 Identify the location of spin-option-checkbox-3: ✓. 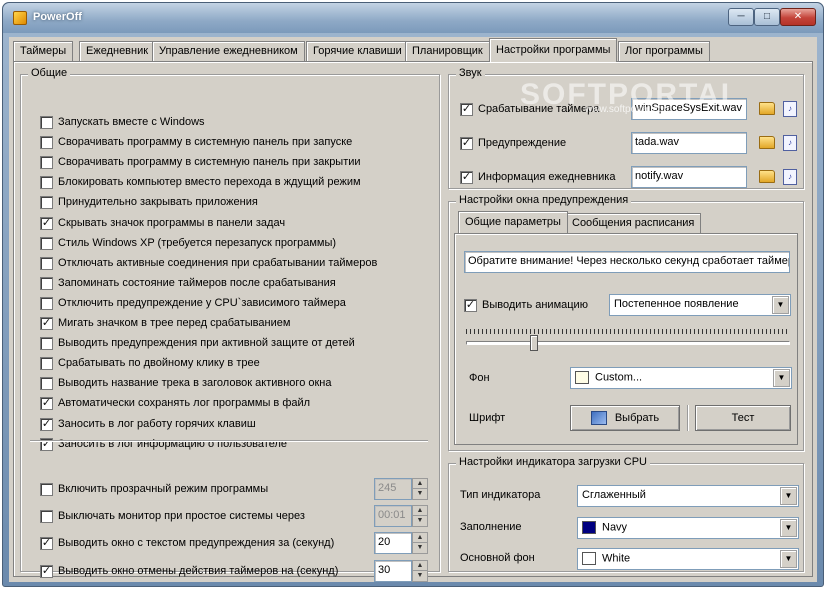
(46, 571).